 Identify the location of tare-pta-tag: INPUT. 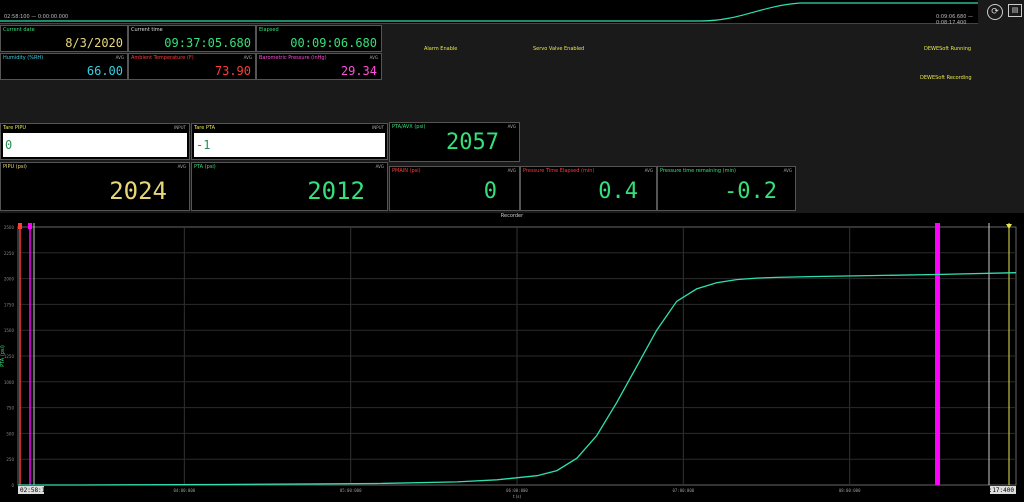
(378, 127).